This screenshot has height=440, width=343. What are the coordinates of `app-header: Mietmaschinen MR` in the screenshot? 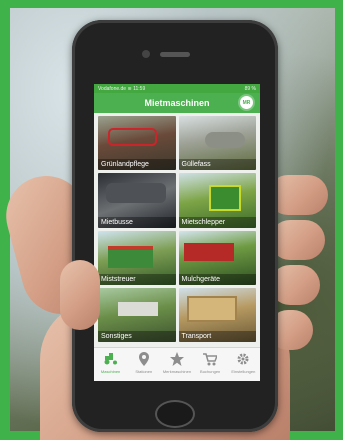 It's located at (177, 103).